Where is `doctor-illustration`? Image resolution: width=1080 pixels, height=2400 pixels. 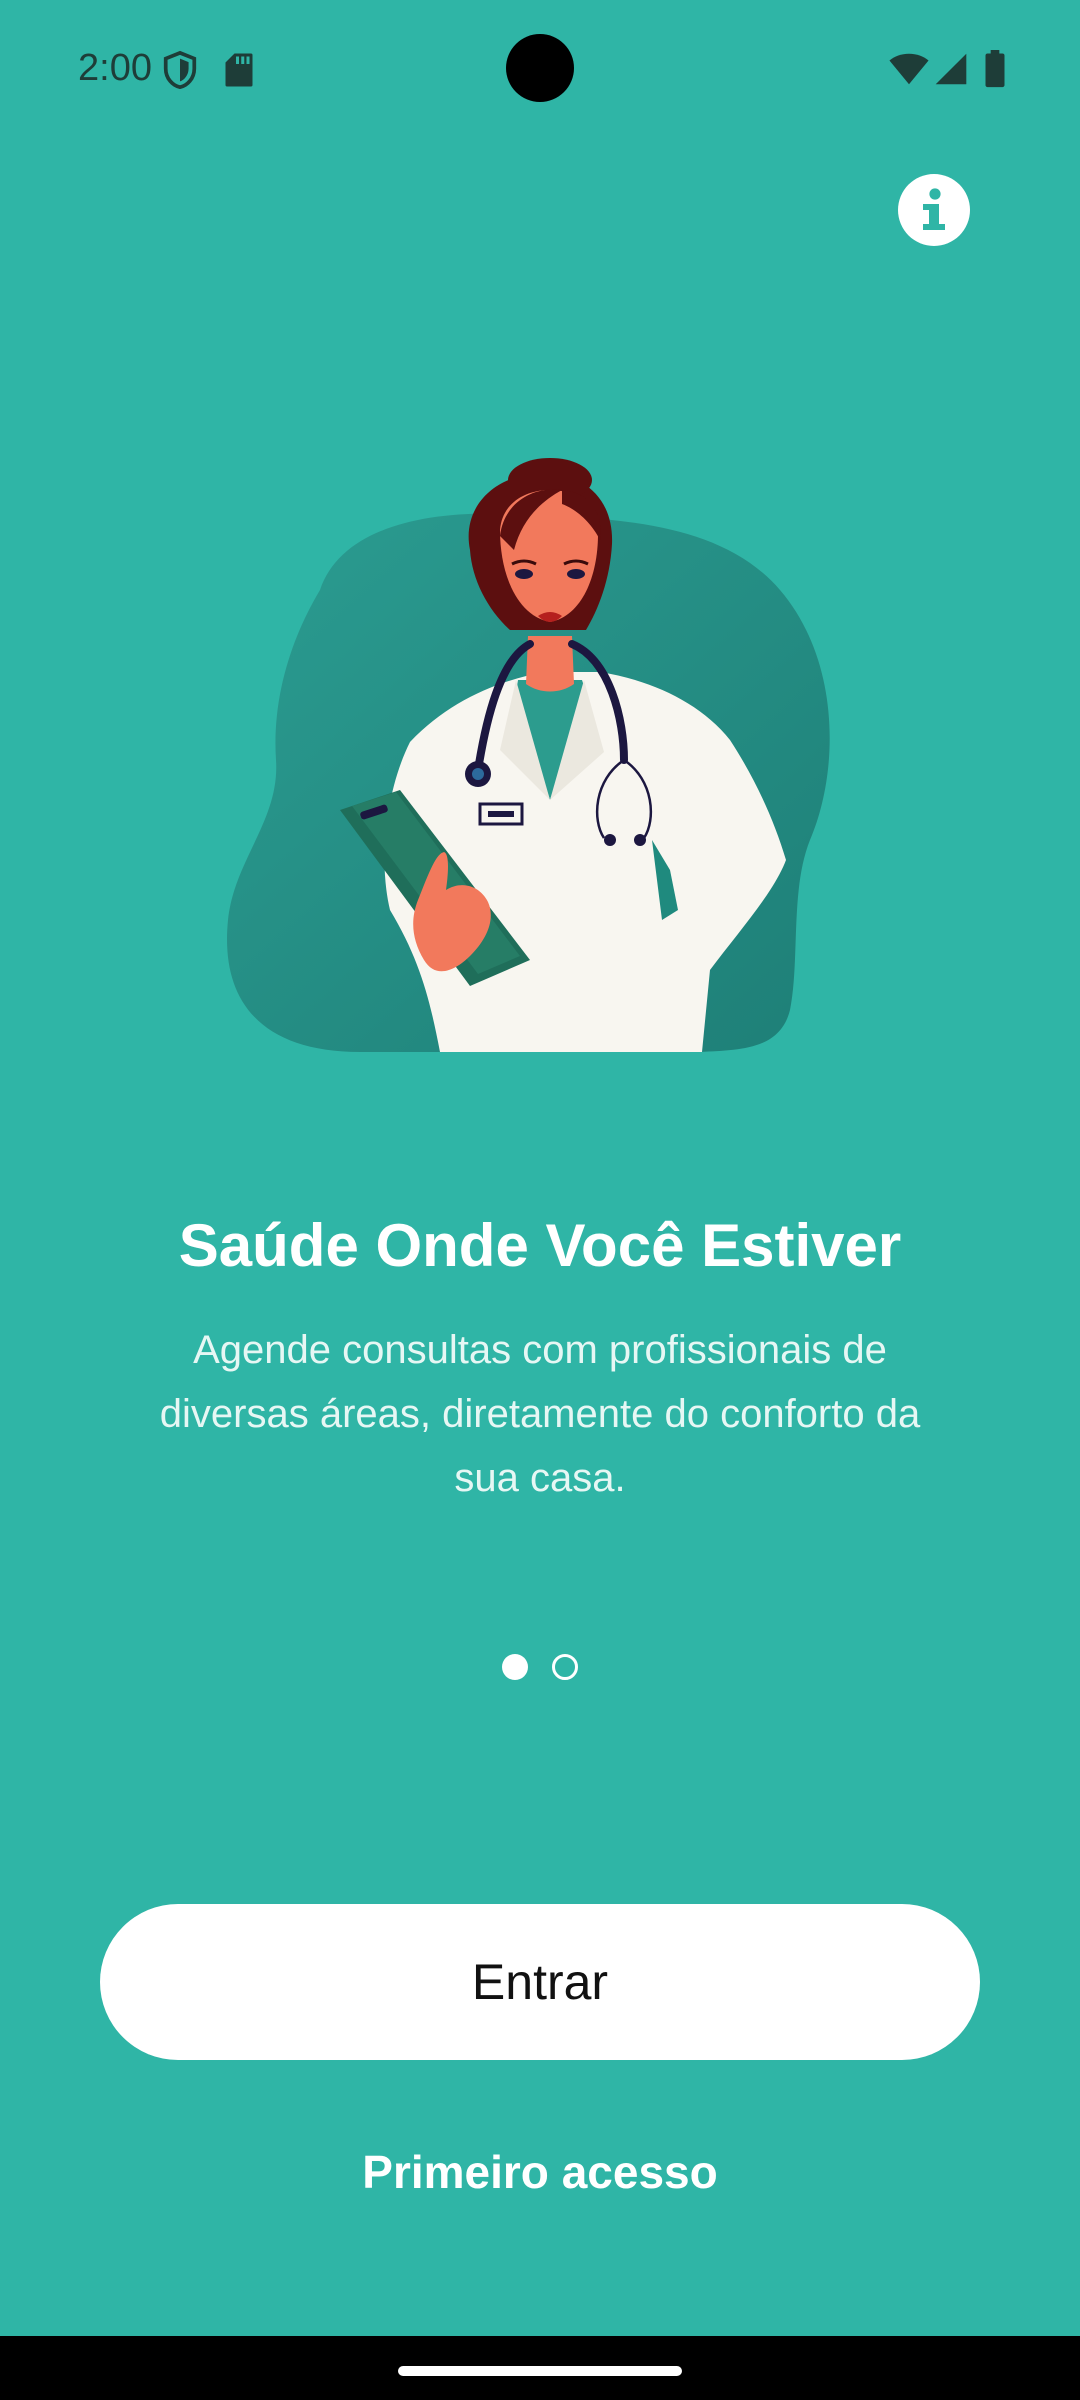 doctor-illustration is located at coordinates (528, 755).